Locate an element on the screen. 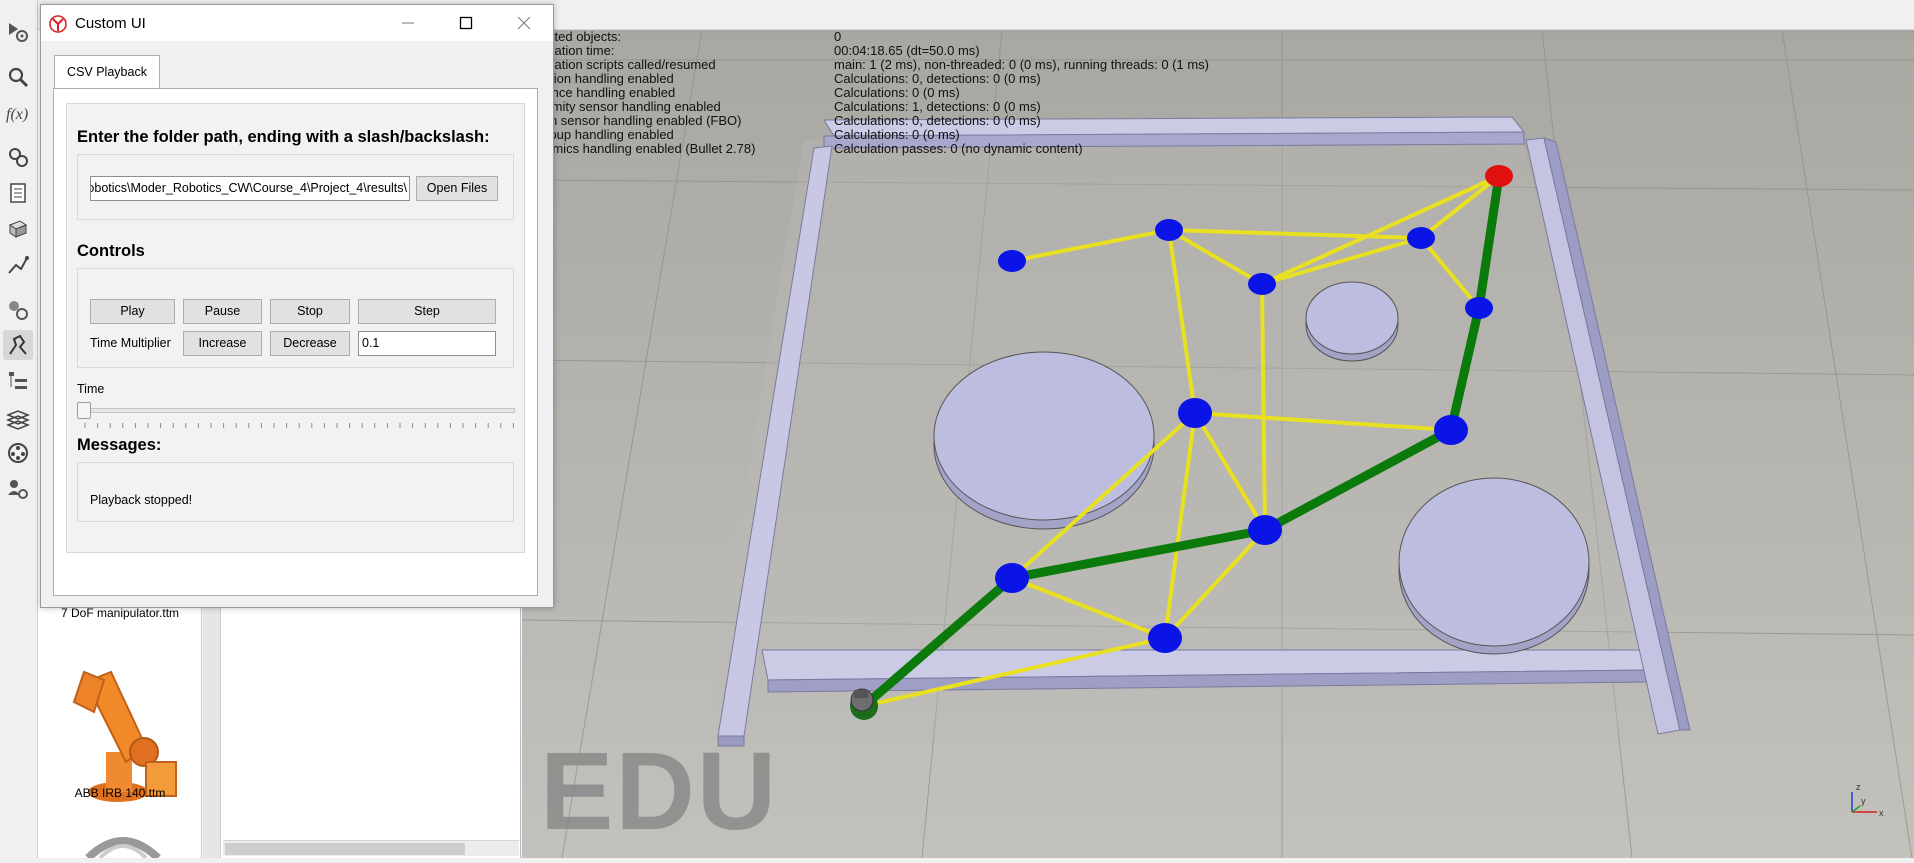 Image resolution: width=1914 pixels, height=863 pixels. left-toolbar: f(x) is located at coordinates (19, 429).